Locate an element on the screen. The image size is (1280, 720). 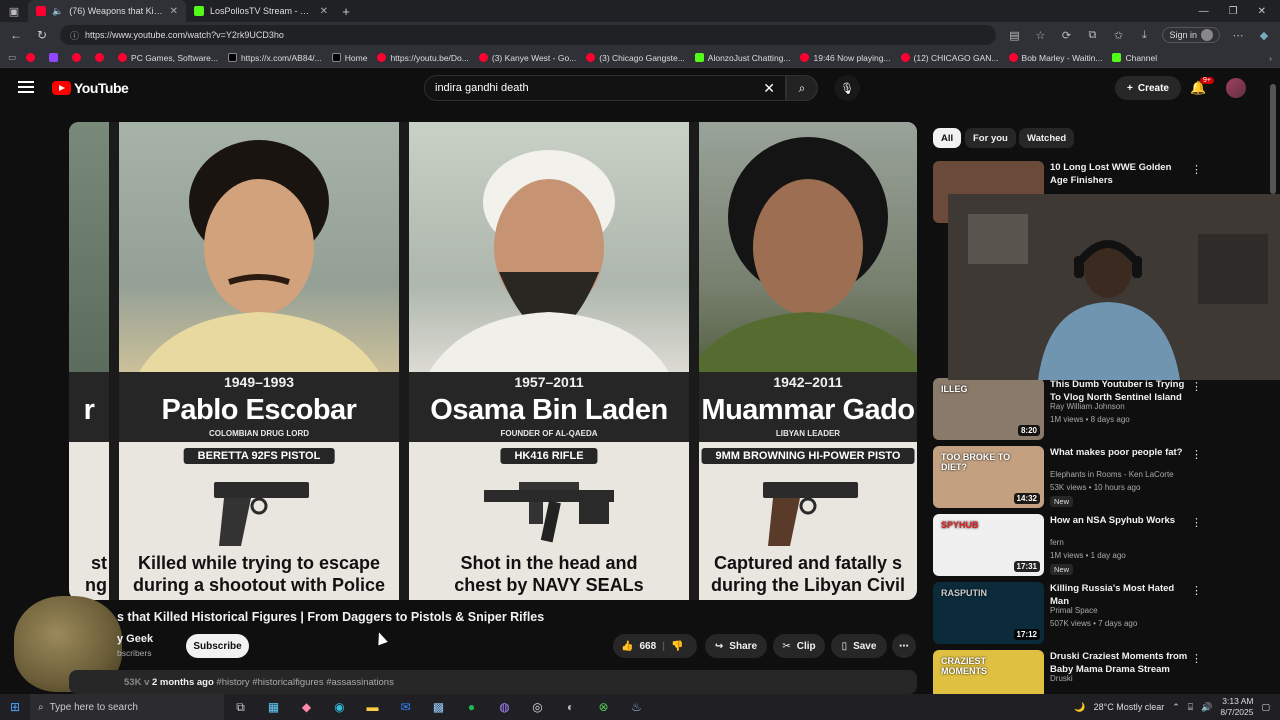
like-icon: 👍 is located at coordinates (627, 646).